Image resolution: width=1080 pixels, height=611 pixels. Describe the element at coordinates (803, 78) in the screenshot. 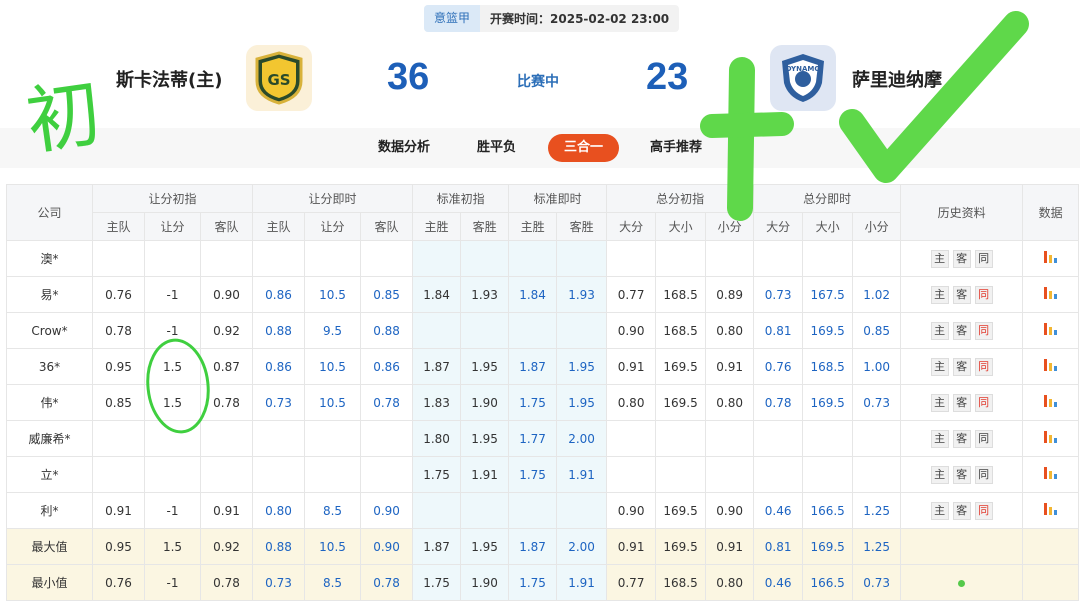

I see `away-team-logo: DYNAMO` at that location.